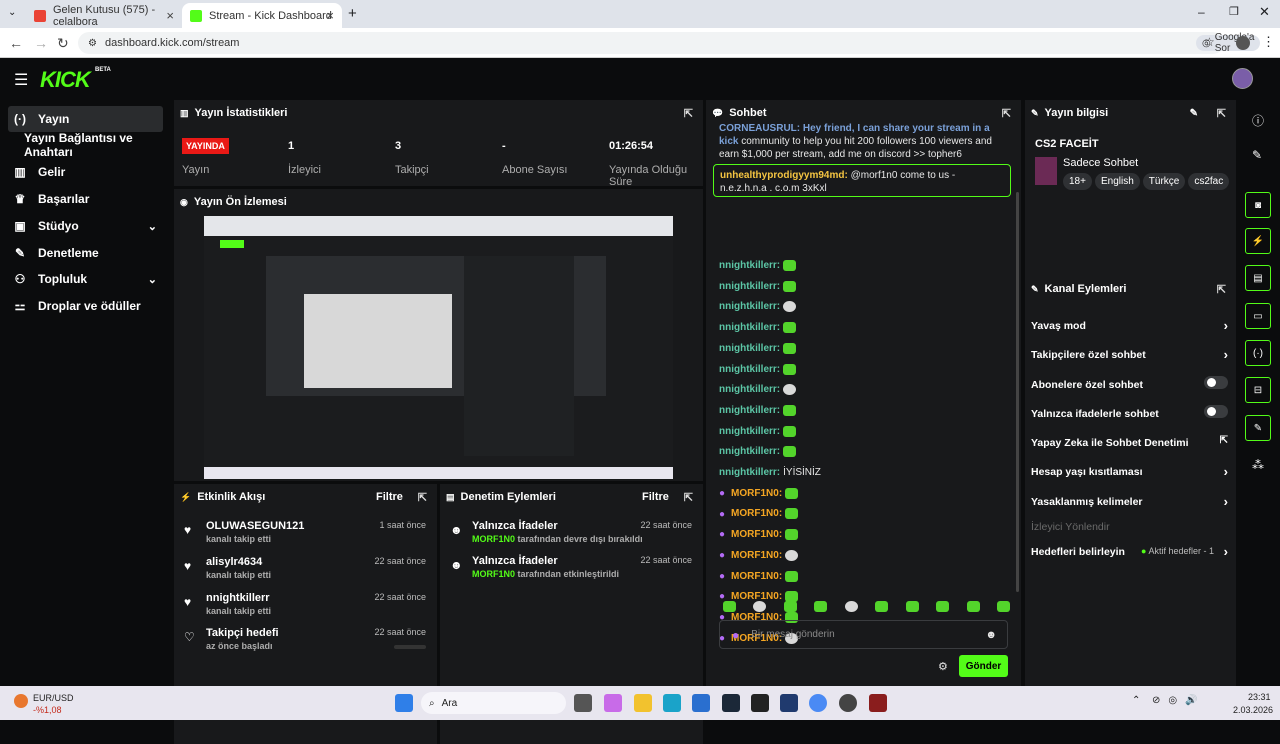  Describe the element at coordinates (863, 634) in the screenshot. I see `chat-input: ● Bir mesaj gönderin ☻` at that location.